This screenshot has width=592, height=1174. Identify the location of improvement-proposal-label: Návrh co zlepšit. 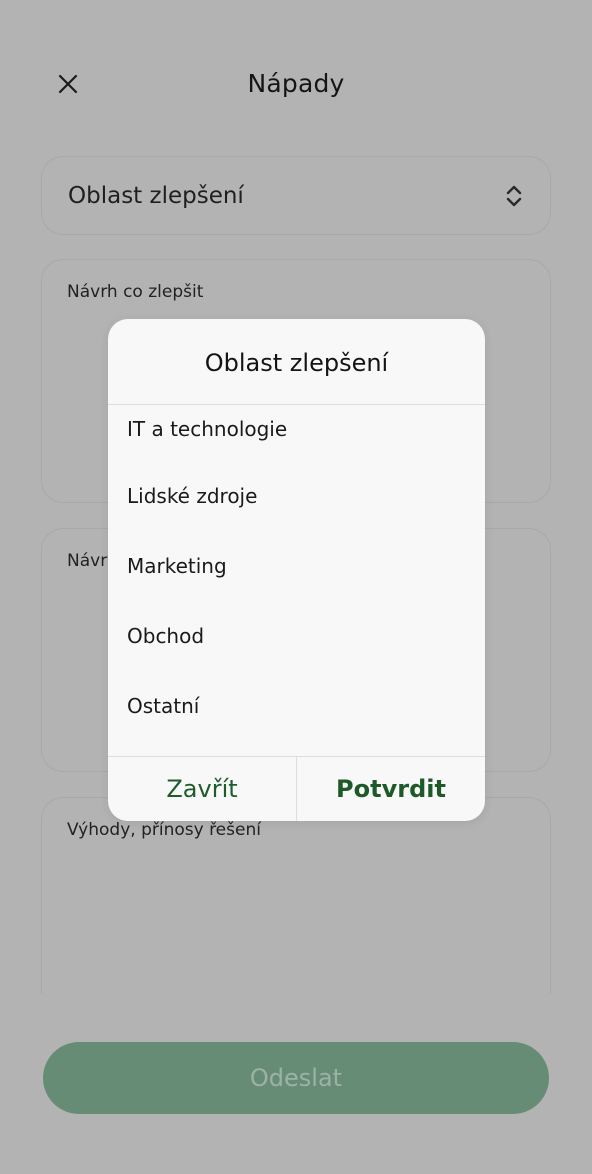
(135, 292).